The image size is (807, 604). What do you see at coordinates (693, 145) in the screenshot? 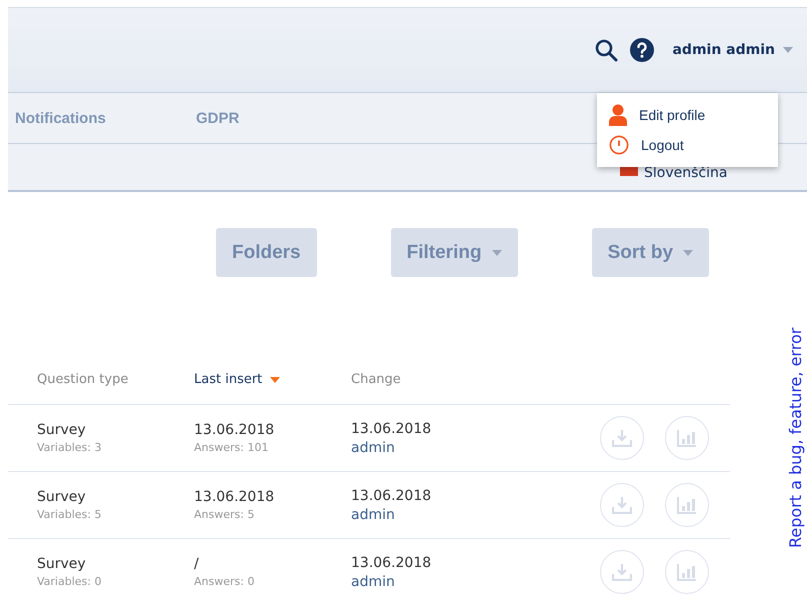
I see `menu-item: Logout` at bounding box center [693, 145].